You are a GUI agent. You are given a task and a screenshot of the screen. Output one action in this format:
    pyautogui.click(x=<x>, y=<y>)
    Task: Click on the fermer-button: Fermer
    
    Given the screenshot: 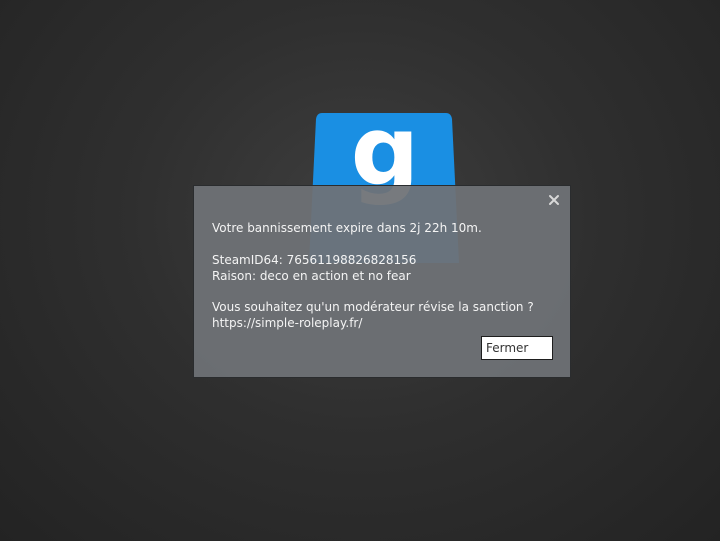 What is the action you would take?
    pyautogui.click(x=517, y=348)
    